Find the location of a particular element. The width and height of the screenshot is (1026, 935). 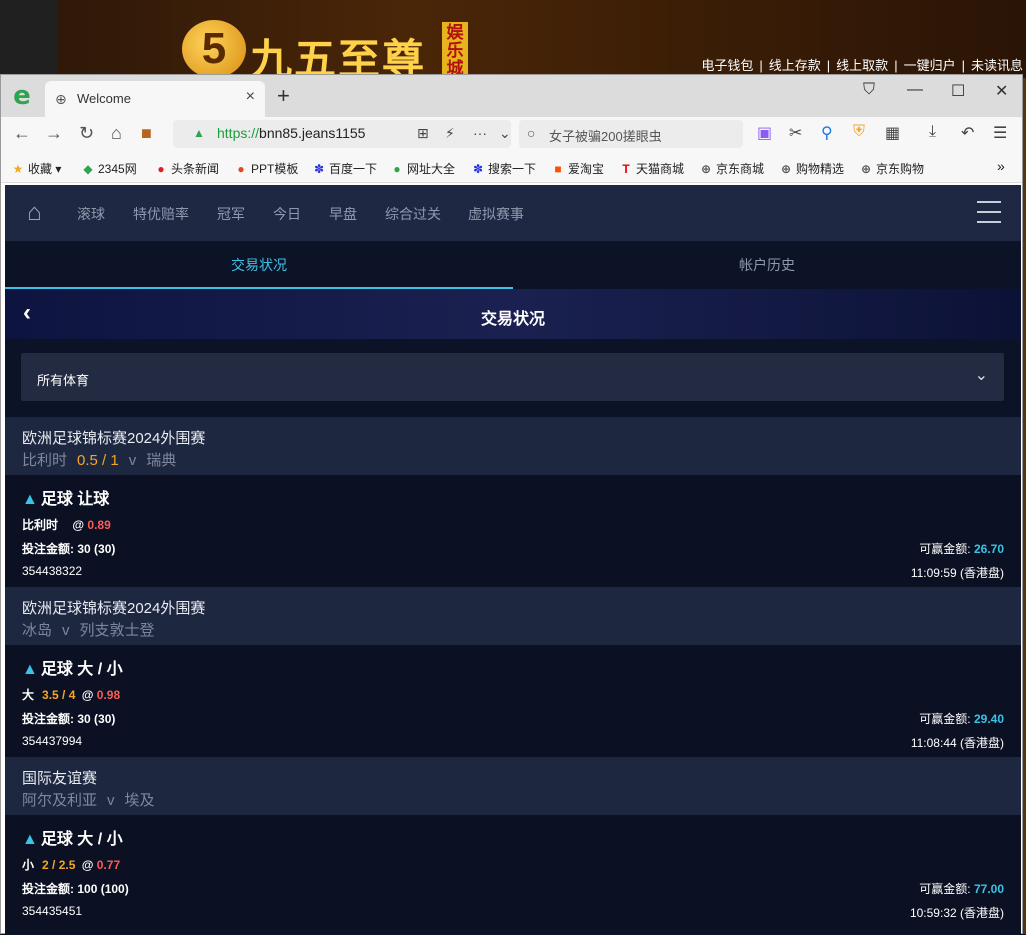

league-name: 欧洲足球锦标赛2024外围赛 is located at coordinates (114, 438).